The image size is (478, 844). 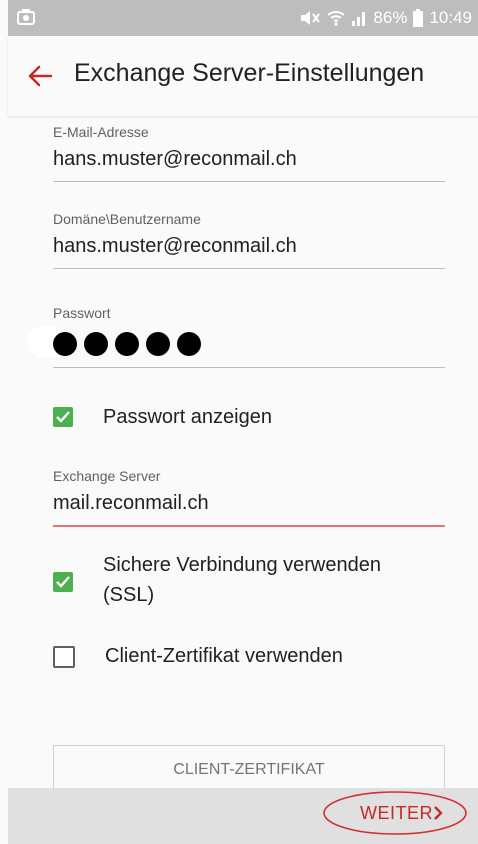 I want to click on battery-icon, so click(x=418, y=18).